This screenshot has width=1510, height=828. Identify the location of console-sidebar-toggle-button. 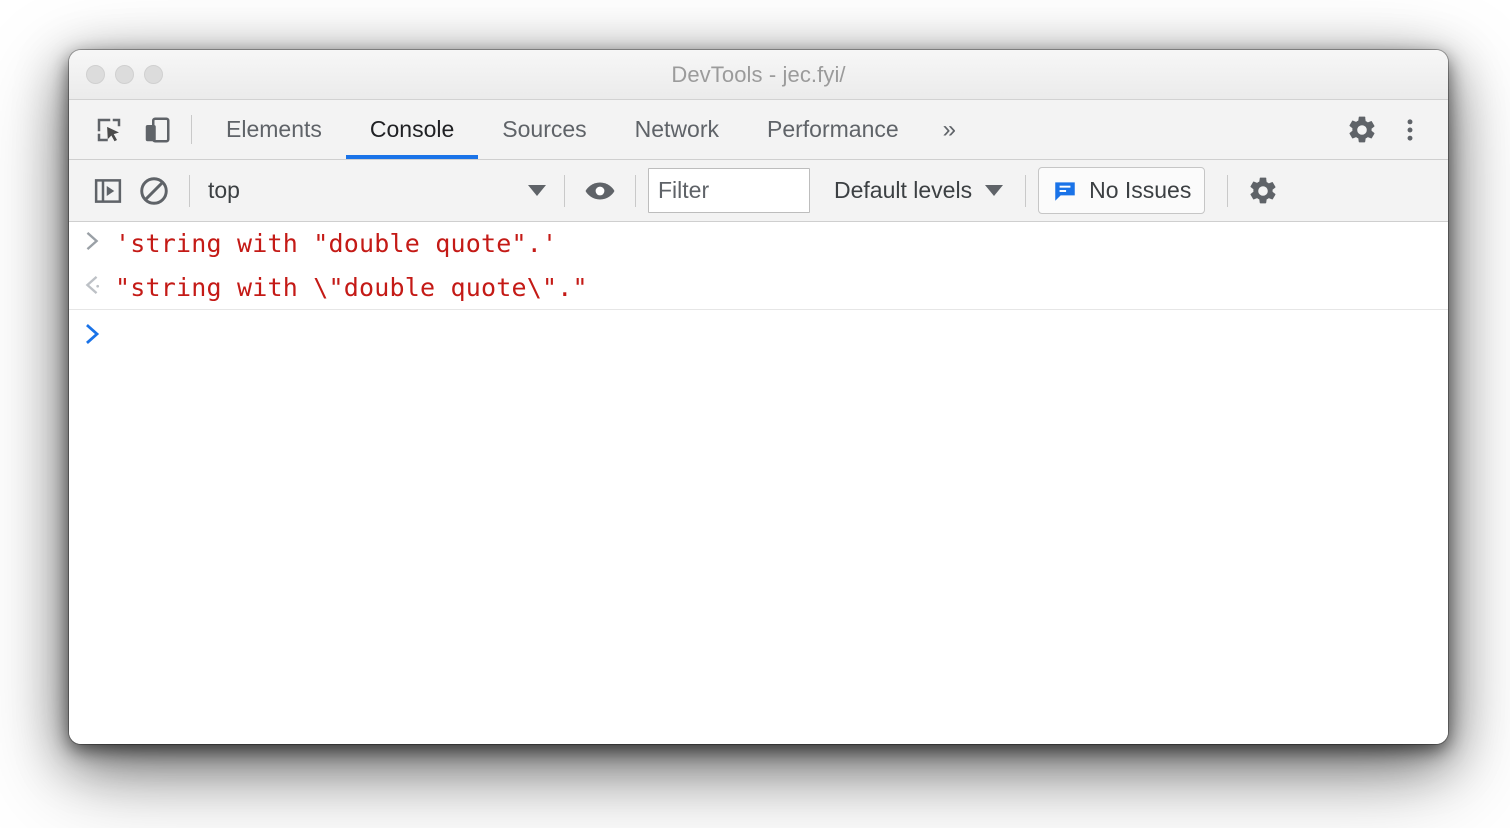
(108, 191).